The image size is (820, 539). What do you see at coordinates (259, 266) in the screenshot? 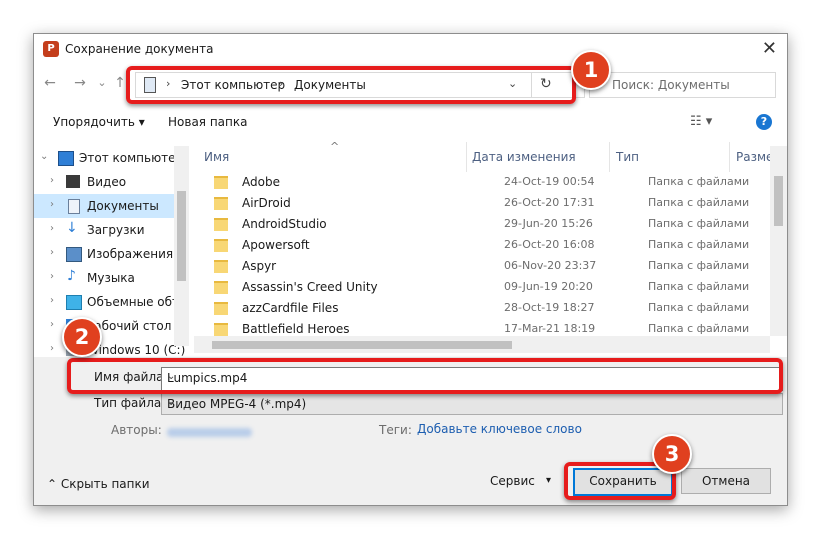
I see `file-name: Aspyr` at bounding box center [259, 266].